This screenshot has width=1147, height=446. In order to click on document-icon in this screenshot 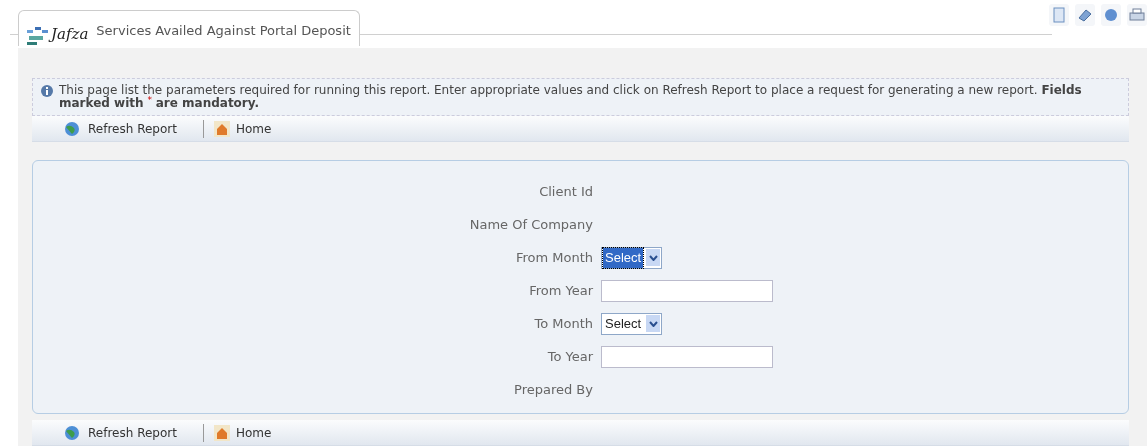, I will do `click(1059, 15)`.